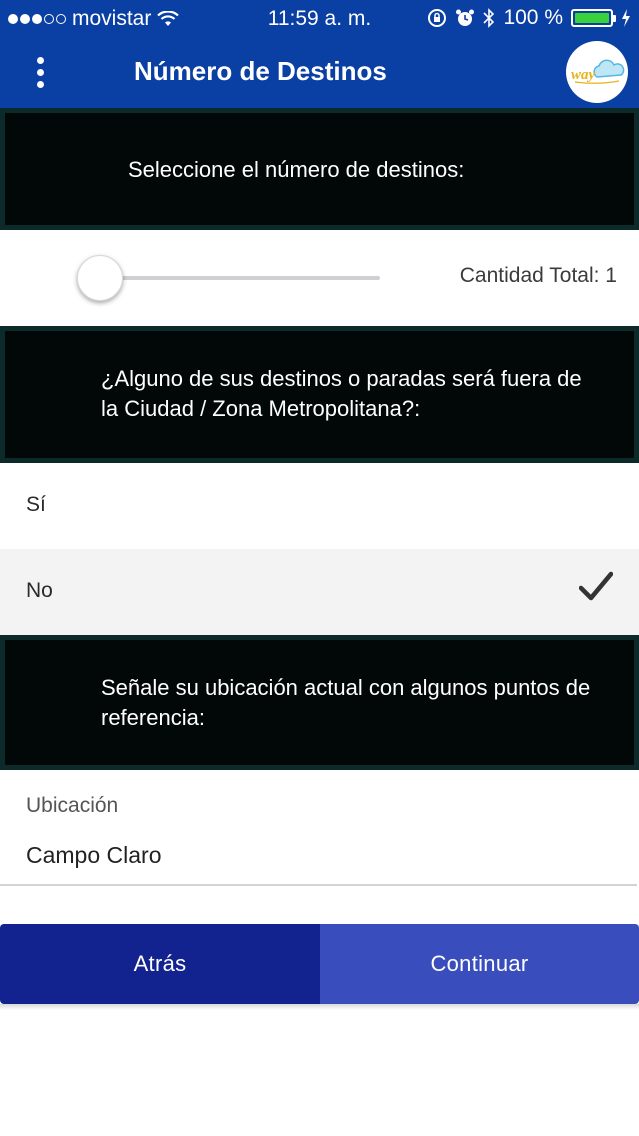  Describe the element at coordinates (319, 592) in the screenshot. I see `option-no: No` at that location.